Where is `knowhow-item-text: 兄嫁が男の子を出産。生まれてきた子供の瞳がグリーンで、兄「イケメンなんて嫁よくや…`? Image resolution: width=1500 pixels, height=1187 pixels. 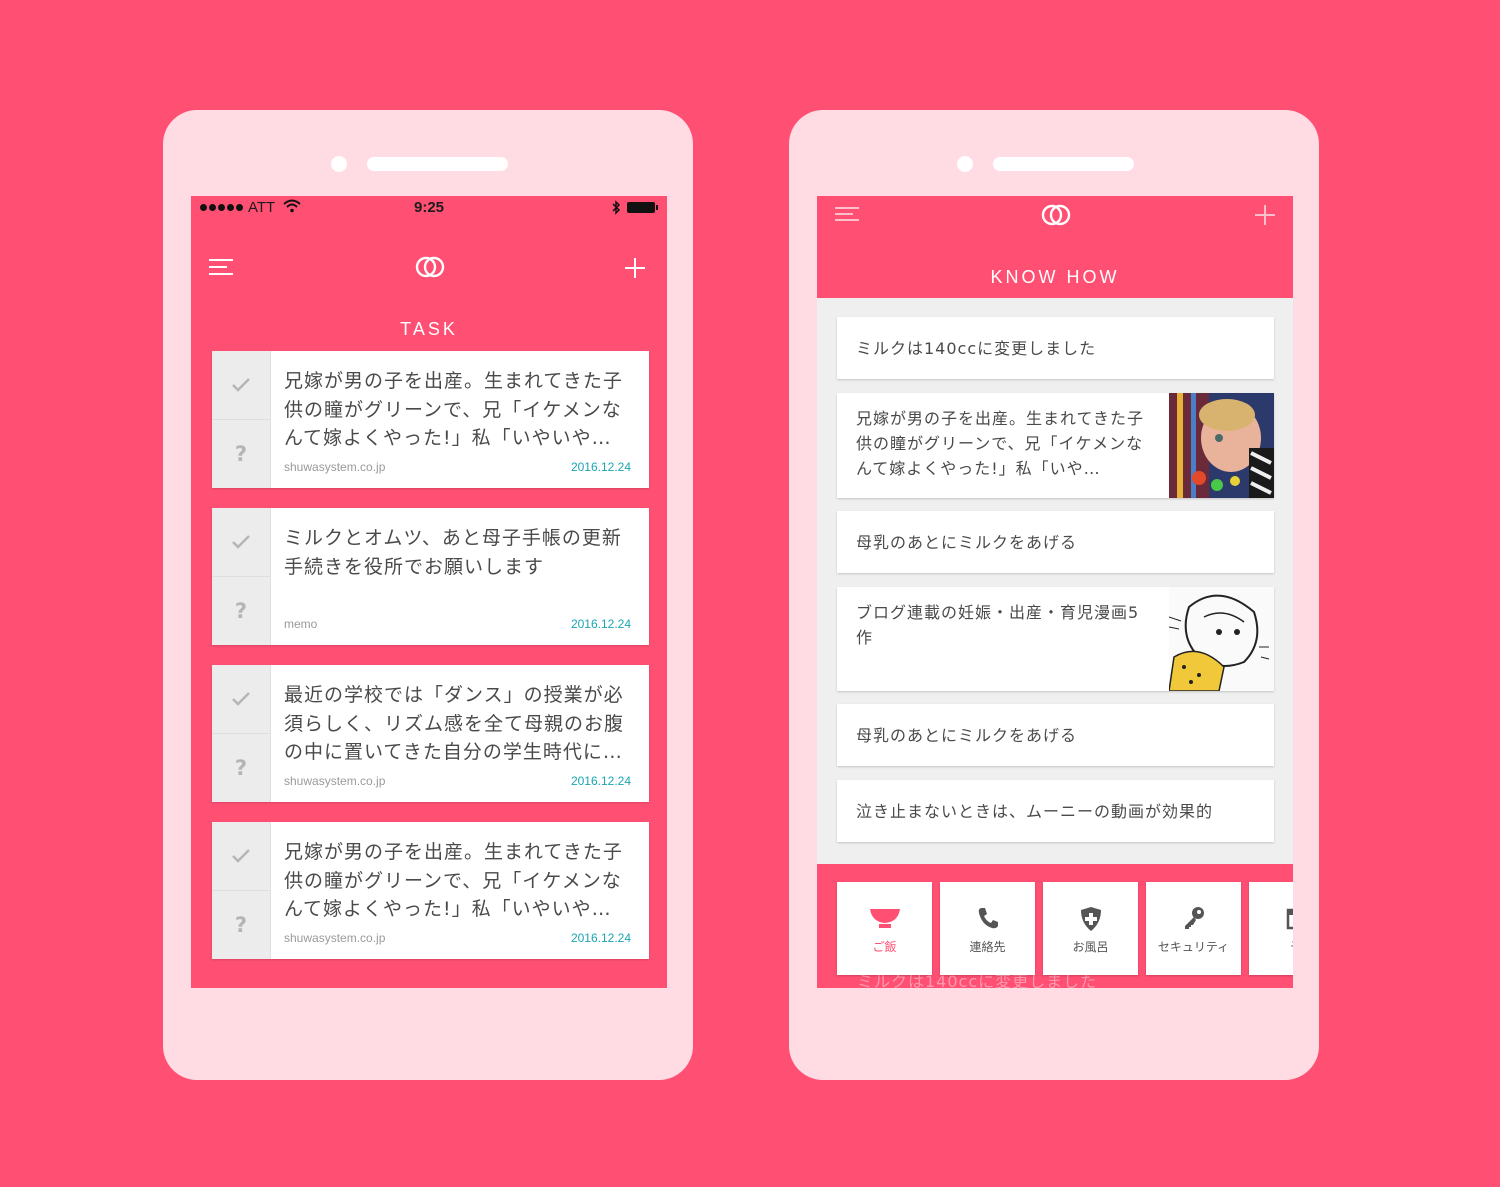 knowhow-item-text: 兄嫁が男の子を出産。生まれてきた子供の瞳がグリーンで、兄「イケメンなんて嫁よくや… is located at coordinates (1000, 443).